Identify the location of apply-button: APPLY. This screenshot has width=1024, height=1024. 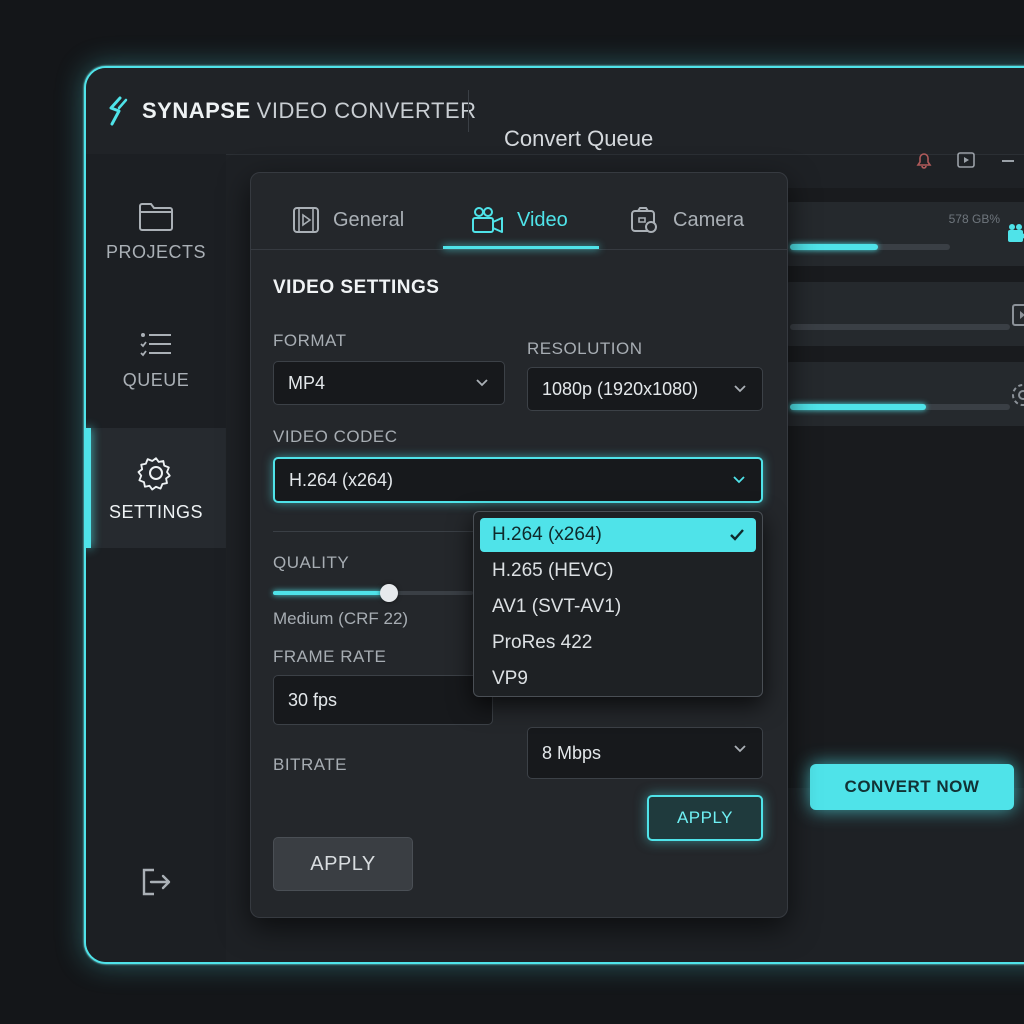
(343, 864).